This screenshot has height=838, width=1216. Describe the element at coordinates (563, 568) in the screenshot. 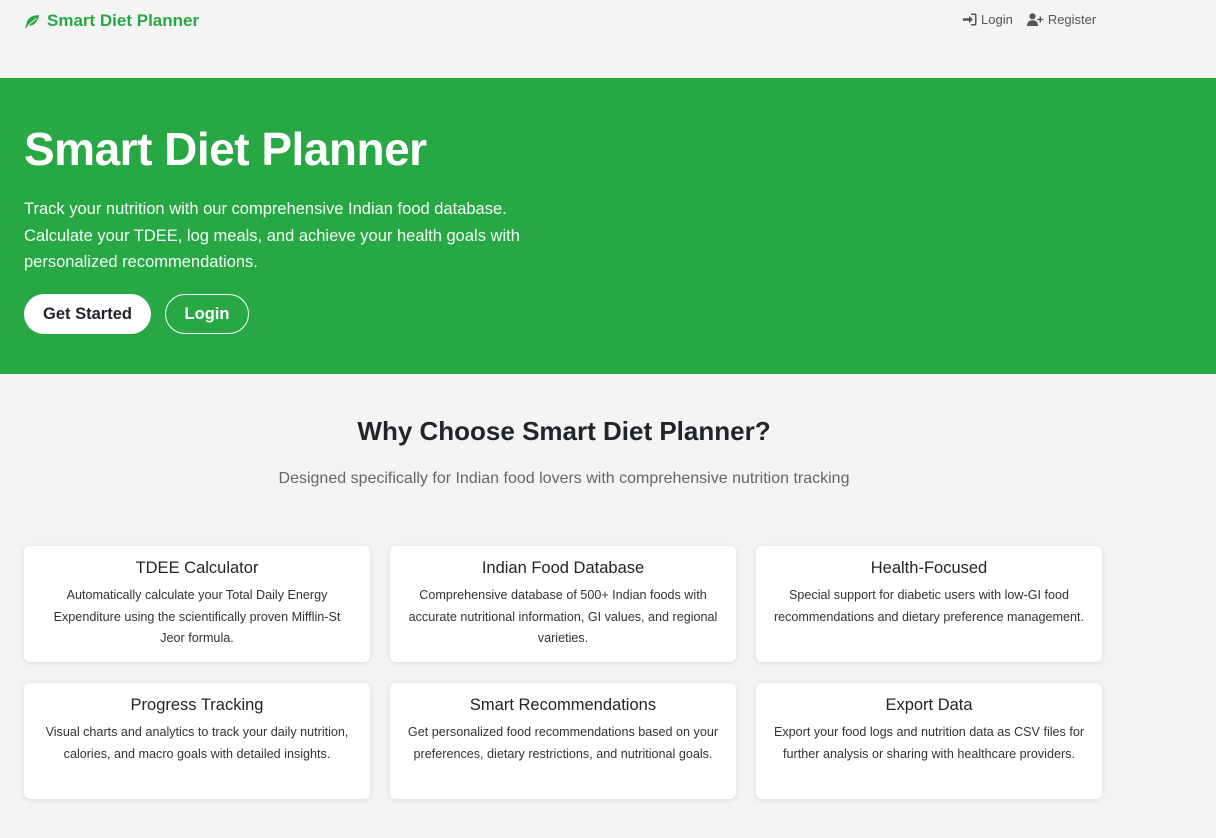

I see `feature-card-title: Indian Food Database` at that location.